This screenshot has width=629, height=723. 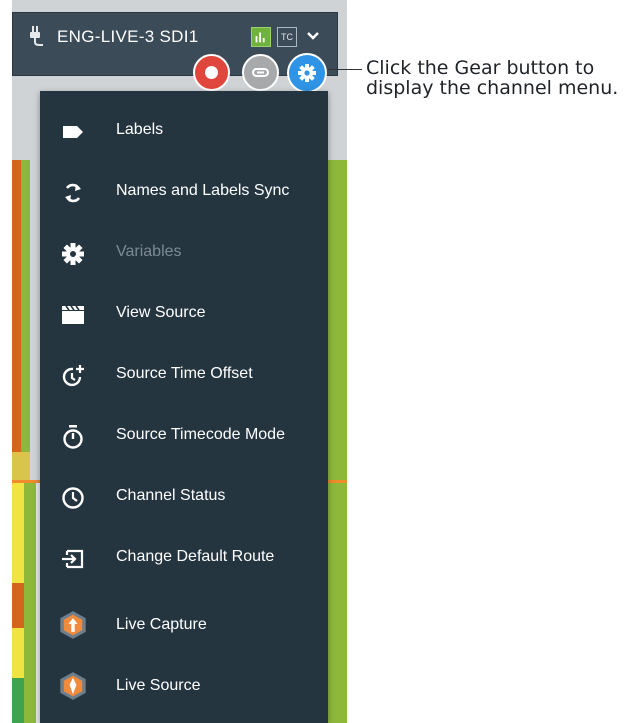 I want to click on menu-item-label: Names and Labels Sync, so click(x=203, y=190).